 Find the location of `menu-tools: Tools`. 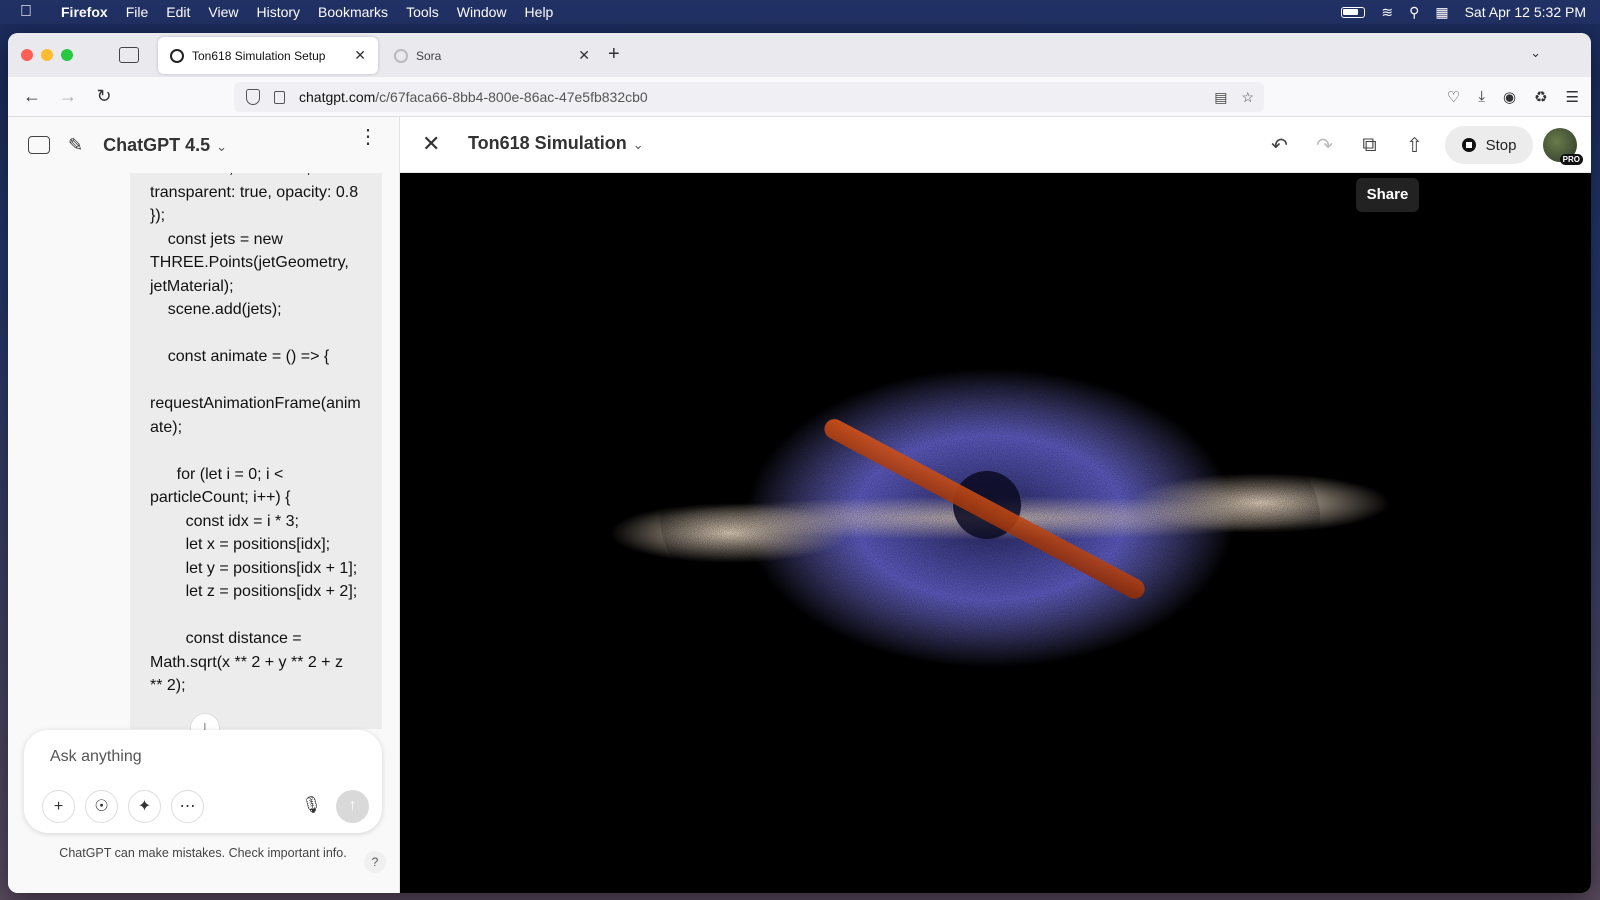

menu-tools: Tools is located at coordinates (422, 12).